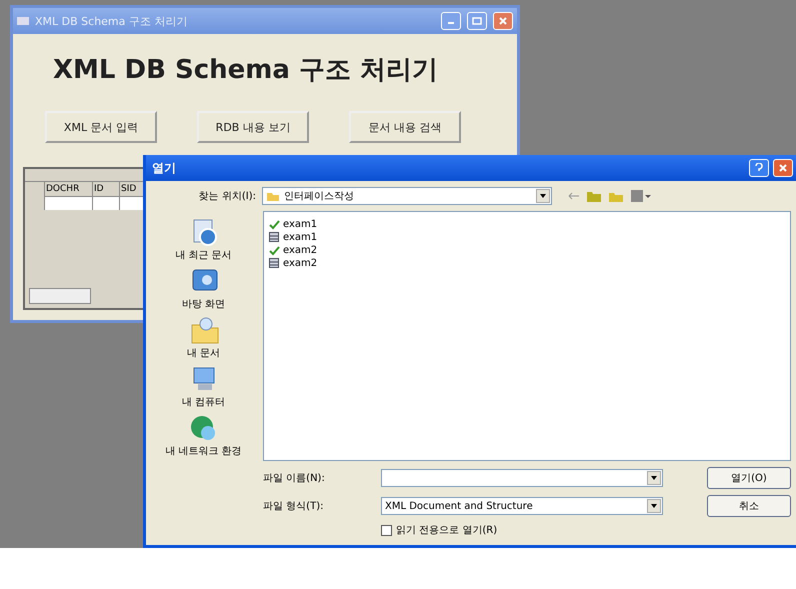 This screenshot has height=589, width=796. I want to click on action-button: RDB 내용 보기, so click(253, 127).